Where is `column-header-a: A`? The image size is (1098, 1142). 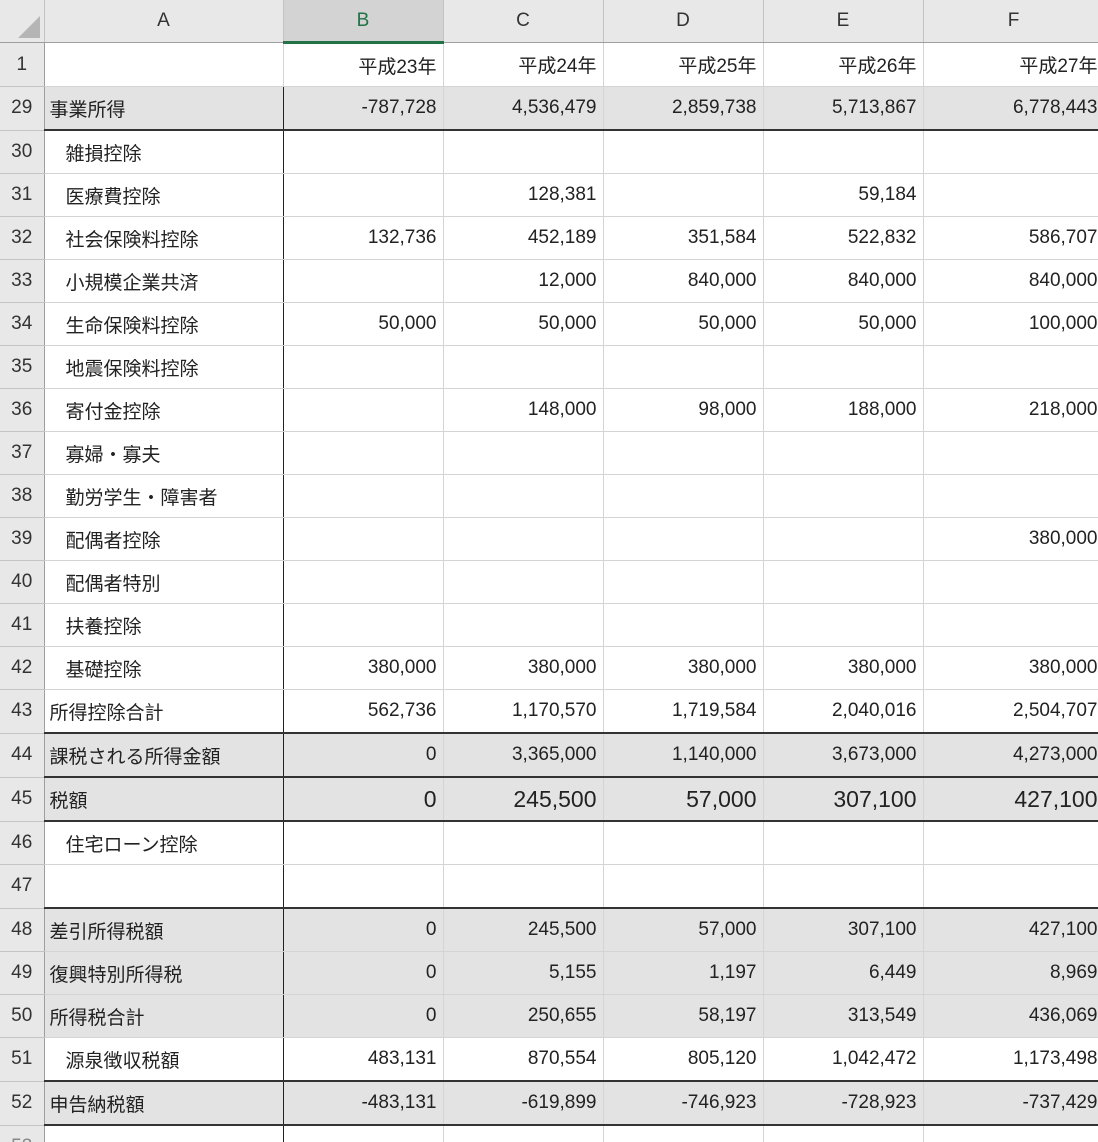 column-header-a: A is located at coordinates (164, 21).